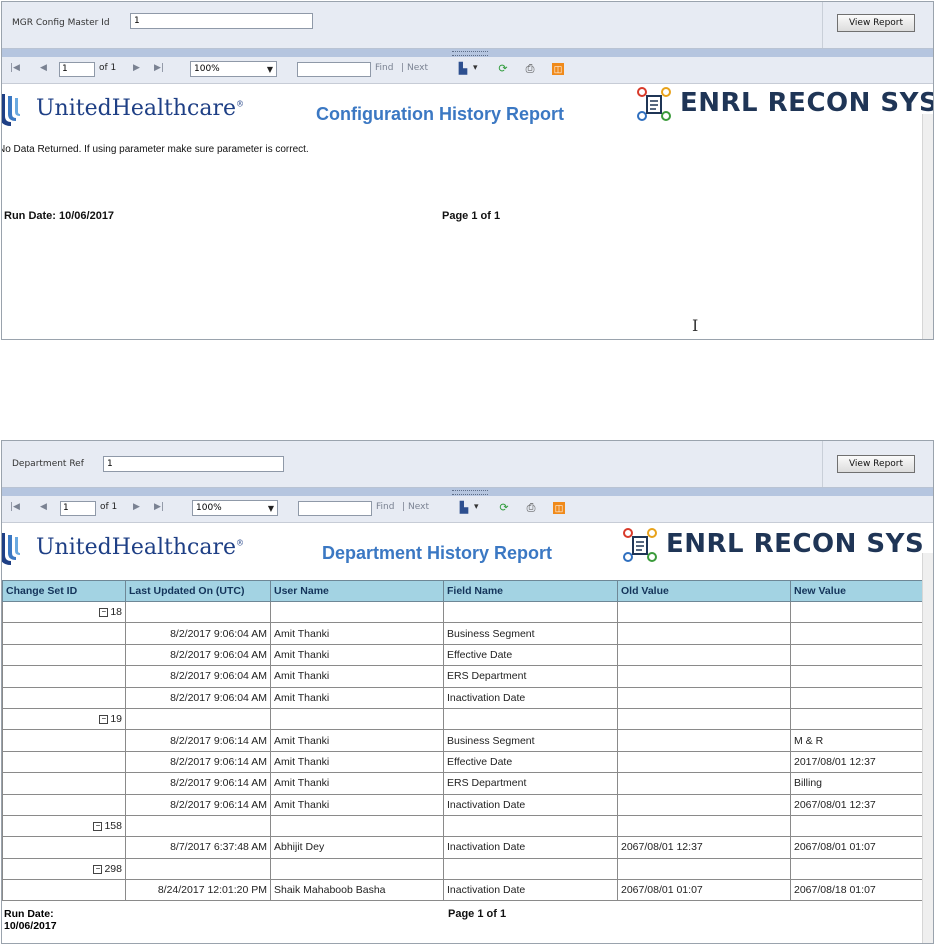 The image size is (935, 945). I want to click on unitedhealthcare-logo: UnitedHealthcare®, so click(142, 549).